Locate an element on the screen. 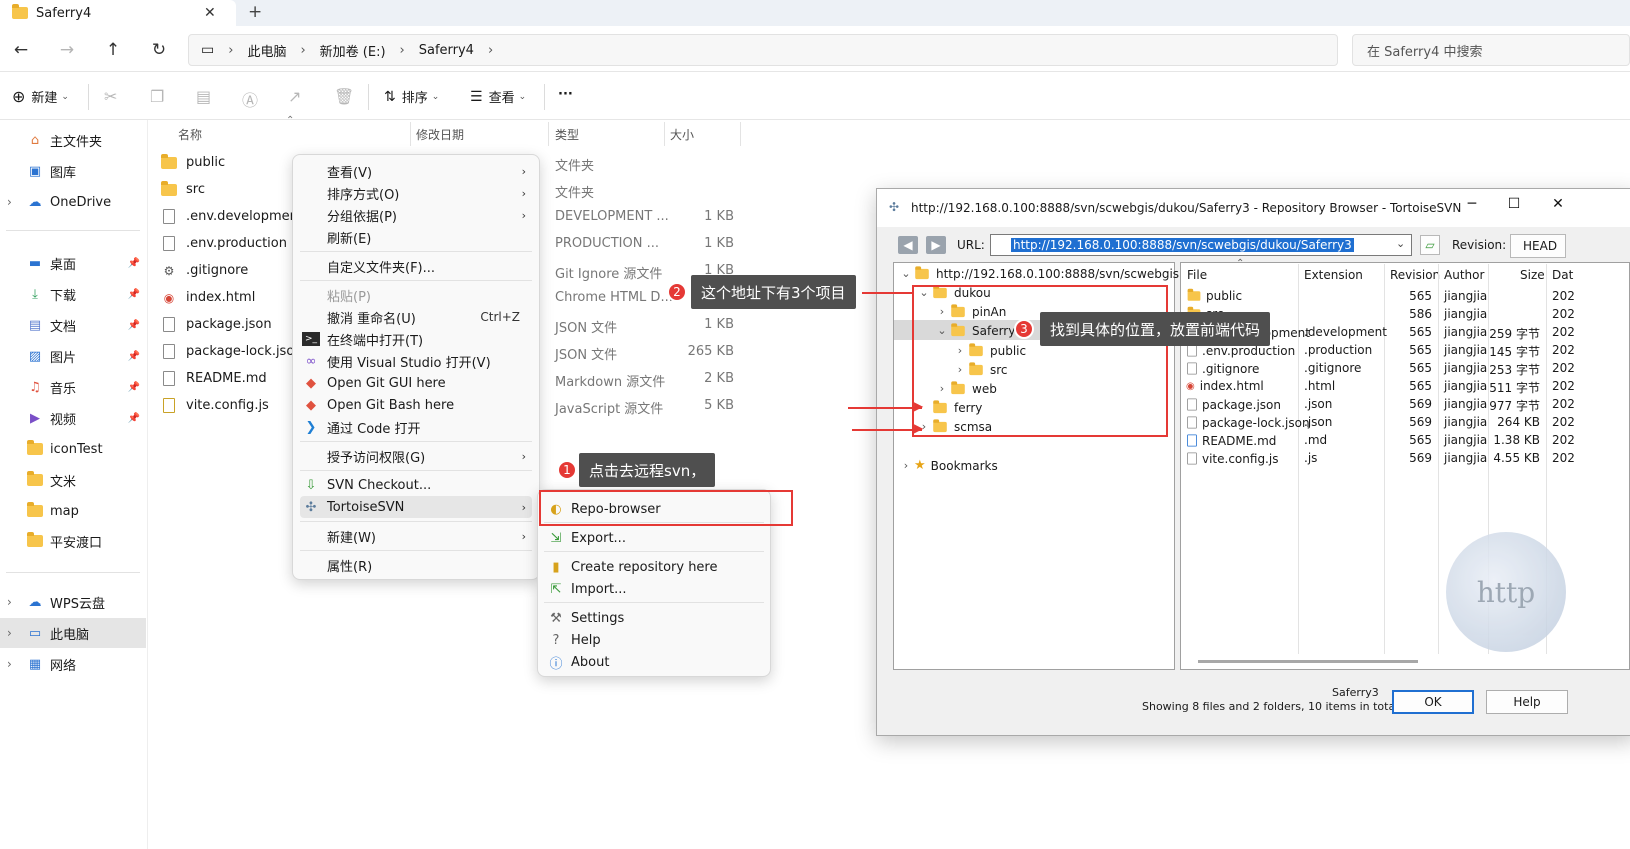  menu-item-help: ? Help is located at coordinates (654, 640).